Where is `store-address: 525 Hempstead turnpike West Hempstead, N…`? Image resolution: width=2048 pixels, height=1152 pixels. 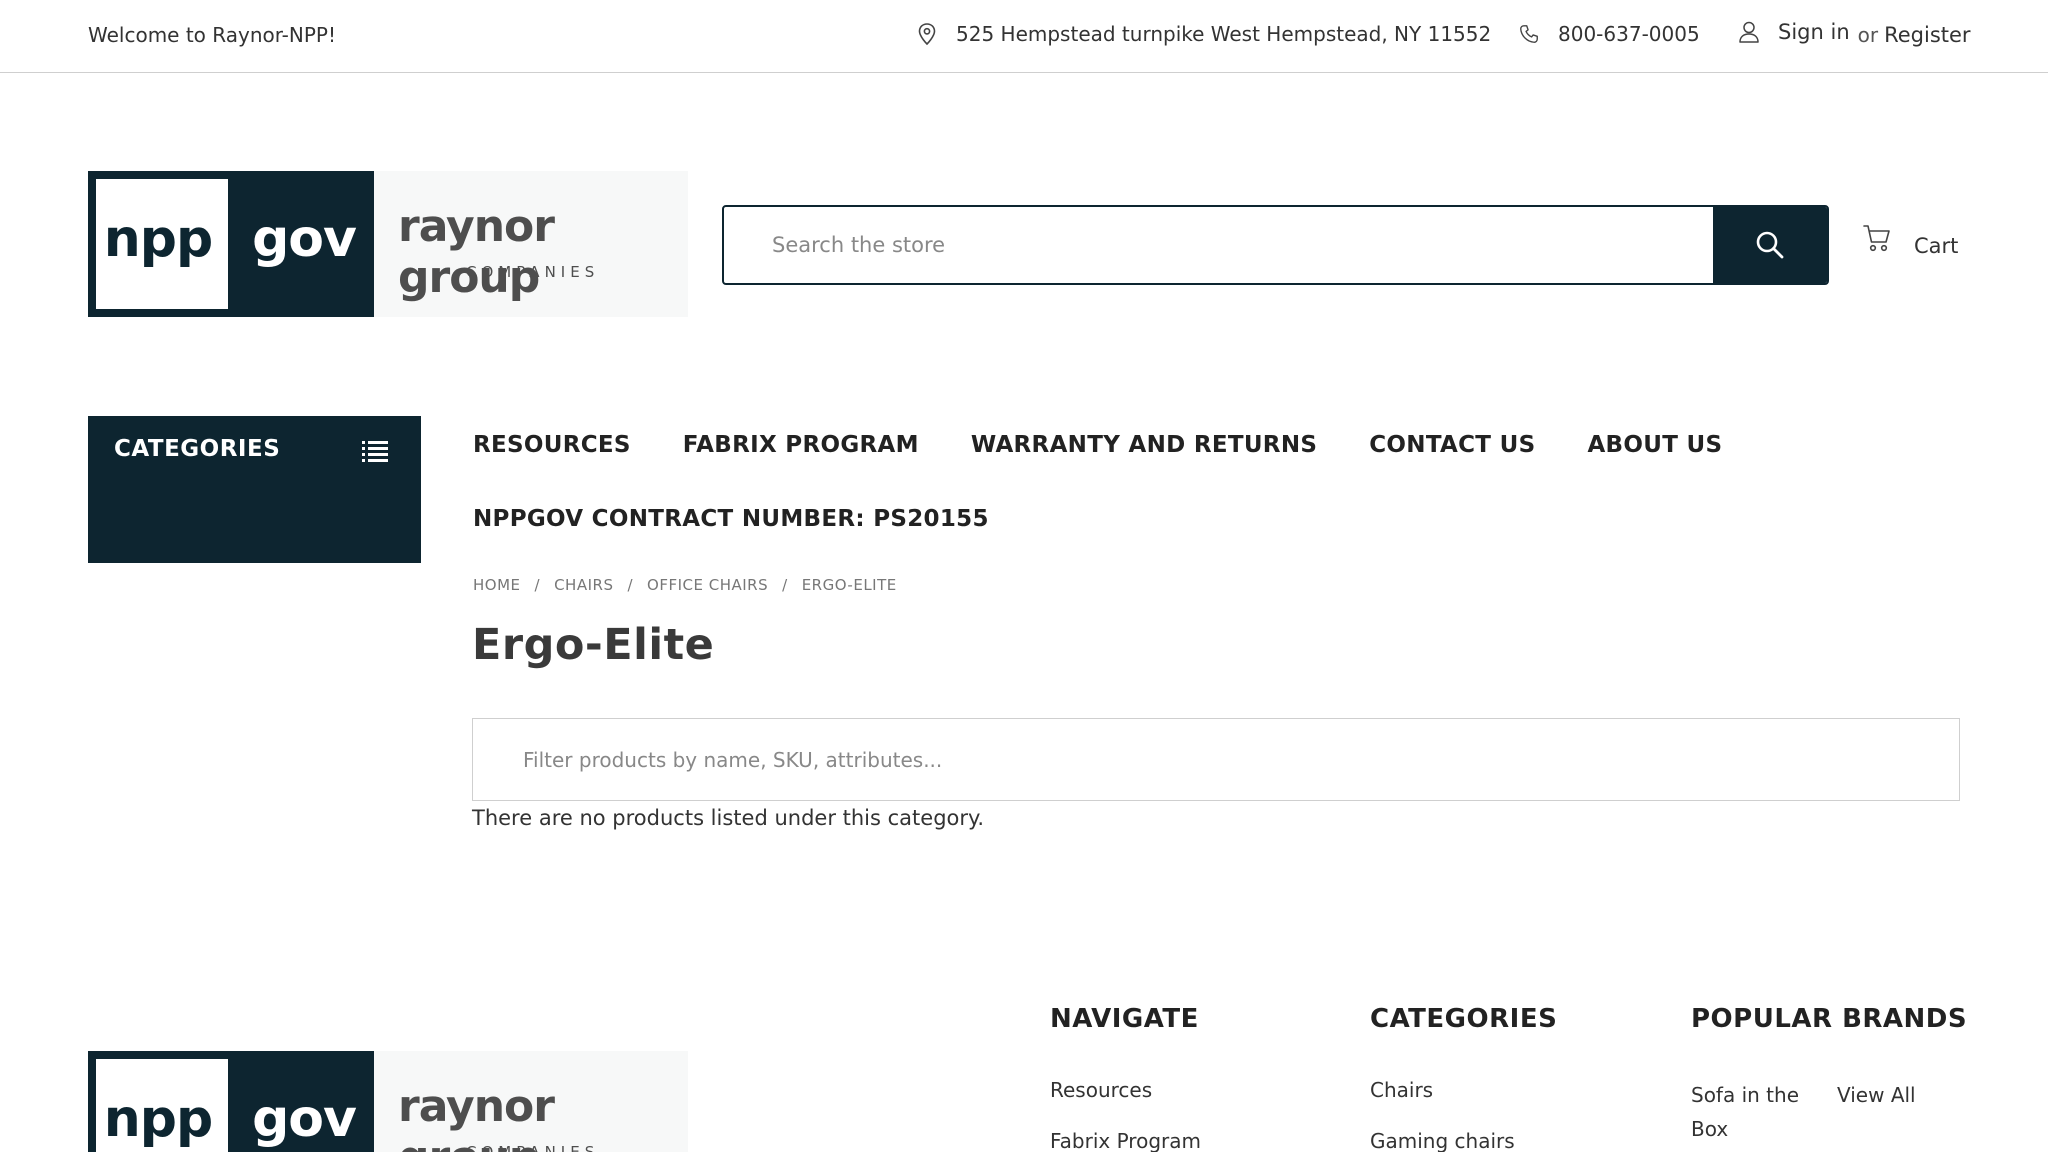 store-address: 525 Hempstead turnpike West Hempstead, N… is located at coordinates (1203, 34).